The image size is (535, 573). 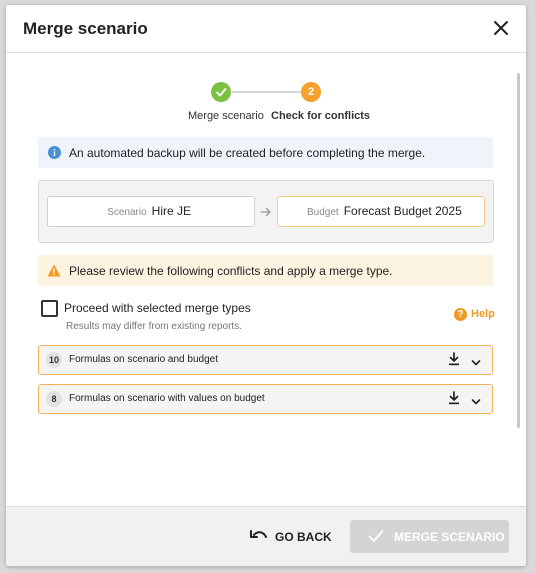 I want to click on dialog-footer: GO BACK MERGE SCENARIO, so click(x=266, y=536).